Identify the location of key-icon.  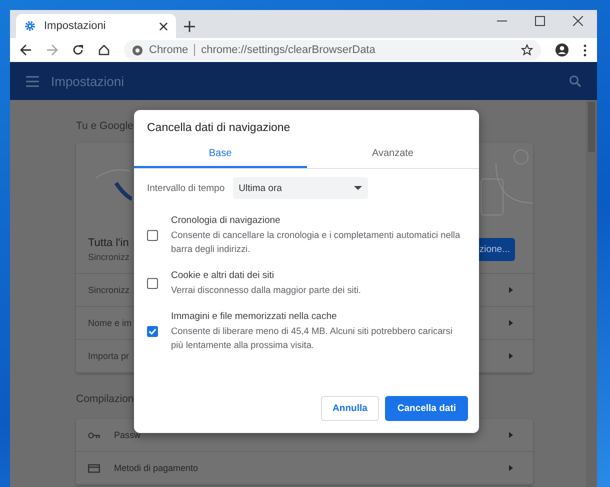
(94, 435).